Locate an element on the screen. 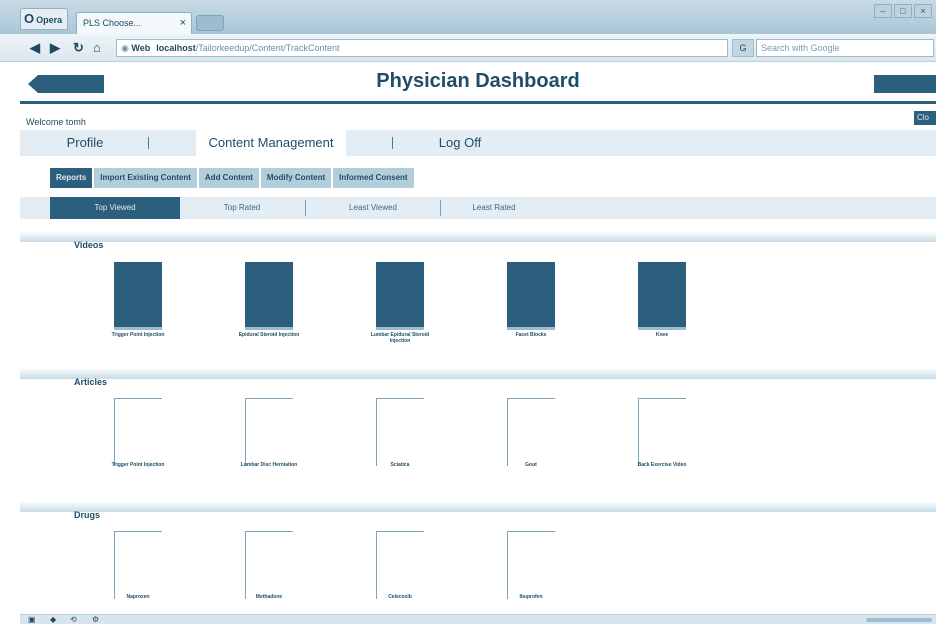  article-caption: Trigger Point Injection is located at coordinates (138, 465).